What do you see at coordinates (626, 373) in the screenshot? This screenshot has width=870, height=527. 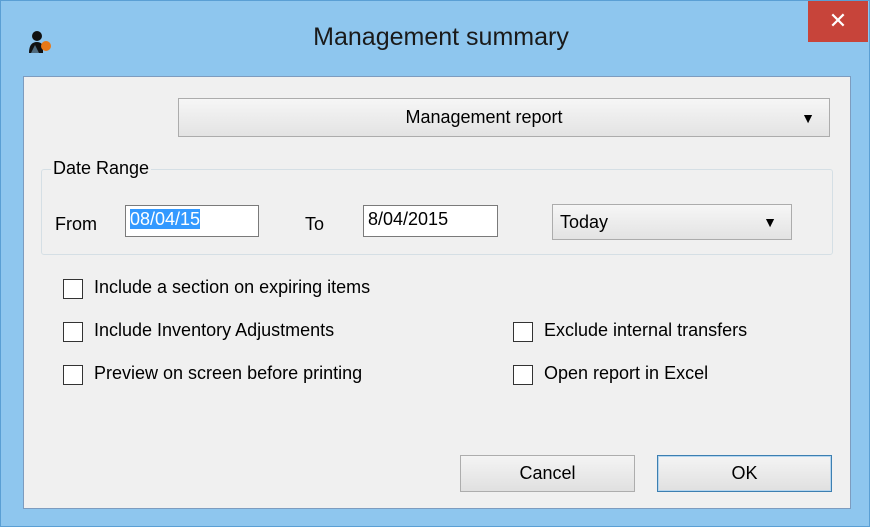 I see `open-excel-label: Open report in Excel` at bounding box center [626, 373].